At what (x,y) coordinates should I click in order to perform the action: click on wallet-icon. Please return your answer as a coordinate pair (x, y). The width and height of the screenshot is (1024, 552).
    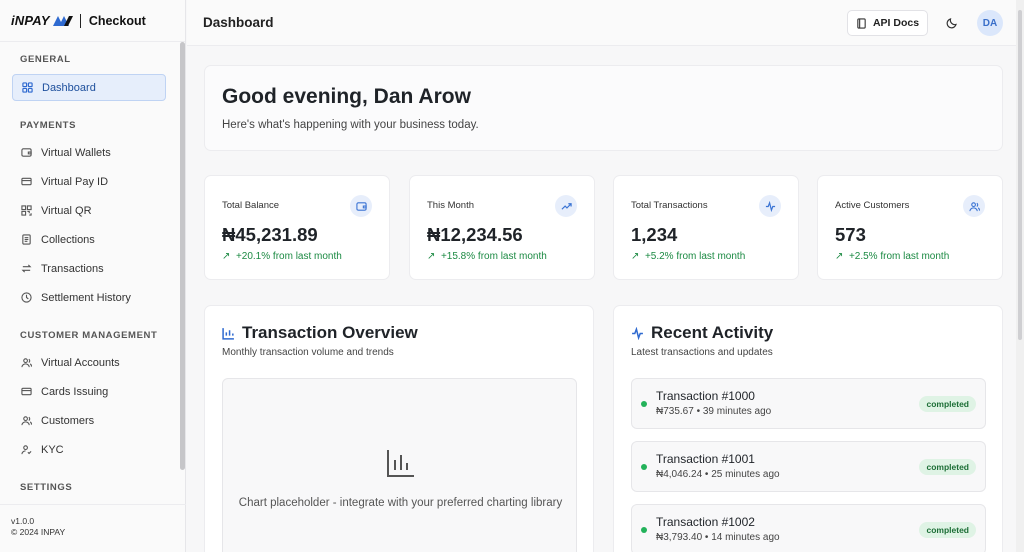
    Looking at the image, I should click on (26, 153).